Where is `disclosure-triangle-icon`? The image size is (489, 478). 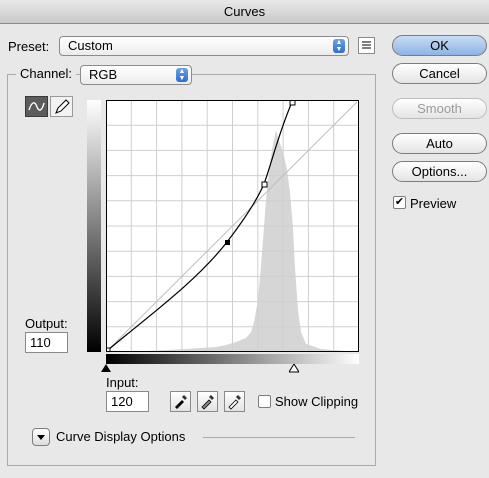
disclosure-triangle-icon is located at coordinates (41, 437).